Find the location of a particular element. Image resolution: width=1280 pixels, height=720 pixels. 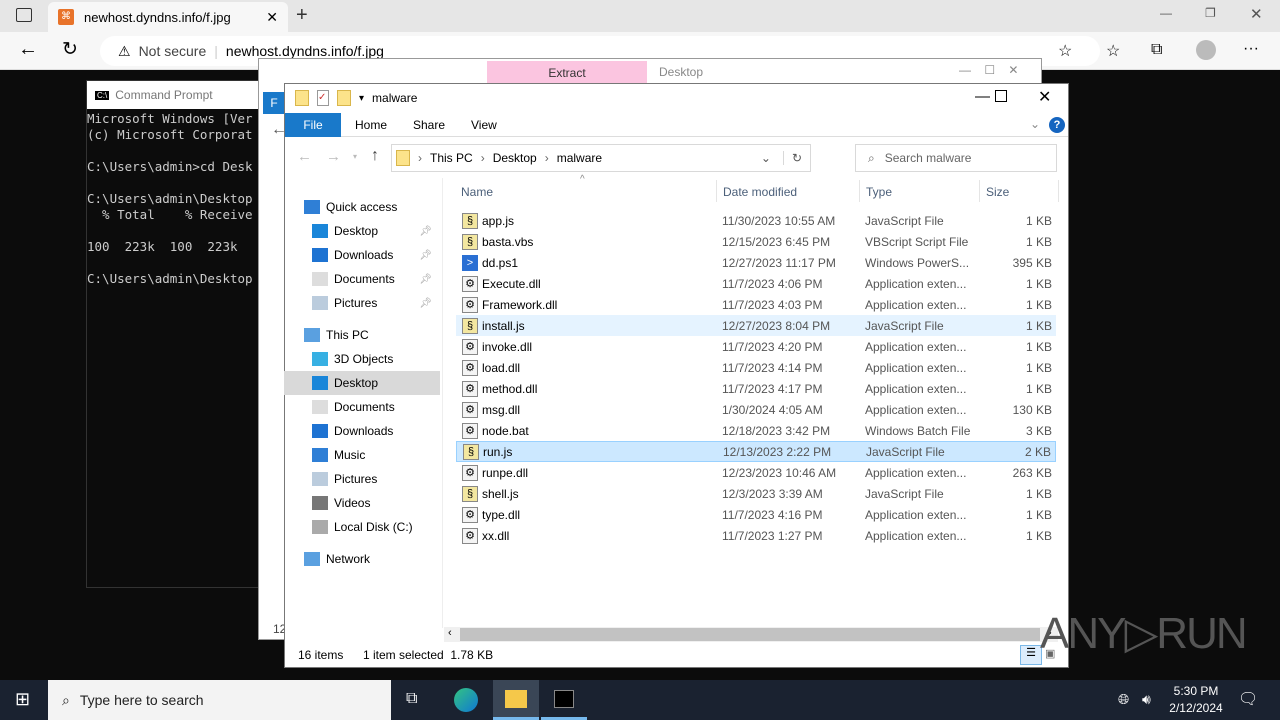

dll-icon: ⚙ is located at coordinates (470, 472).